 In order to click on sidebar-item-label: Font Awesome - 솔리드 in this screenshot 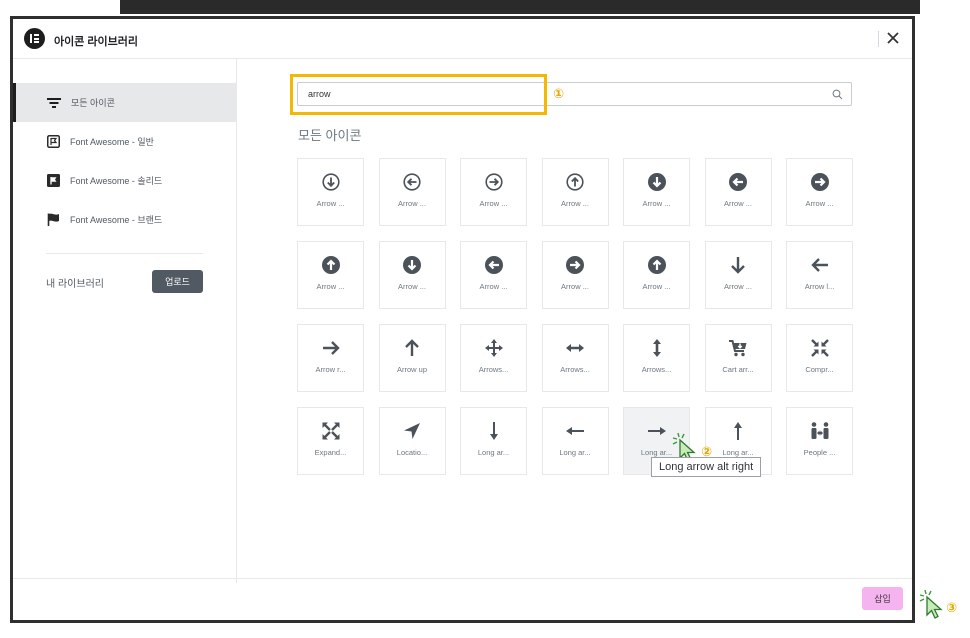, I will do `click(116, 181)`.